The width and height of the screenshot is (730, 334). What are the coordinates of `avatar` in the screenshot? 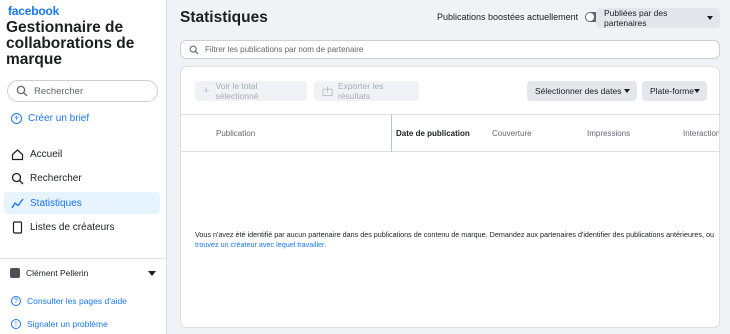 It's located at (15, 273).